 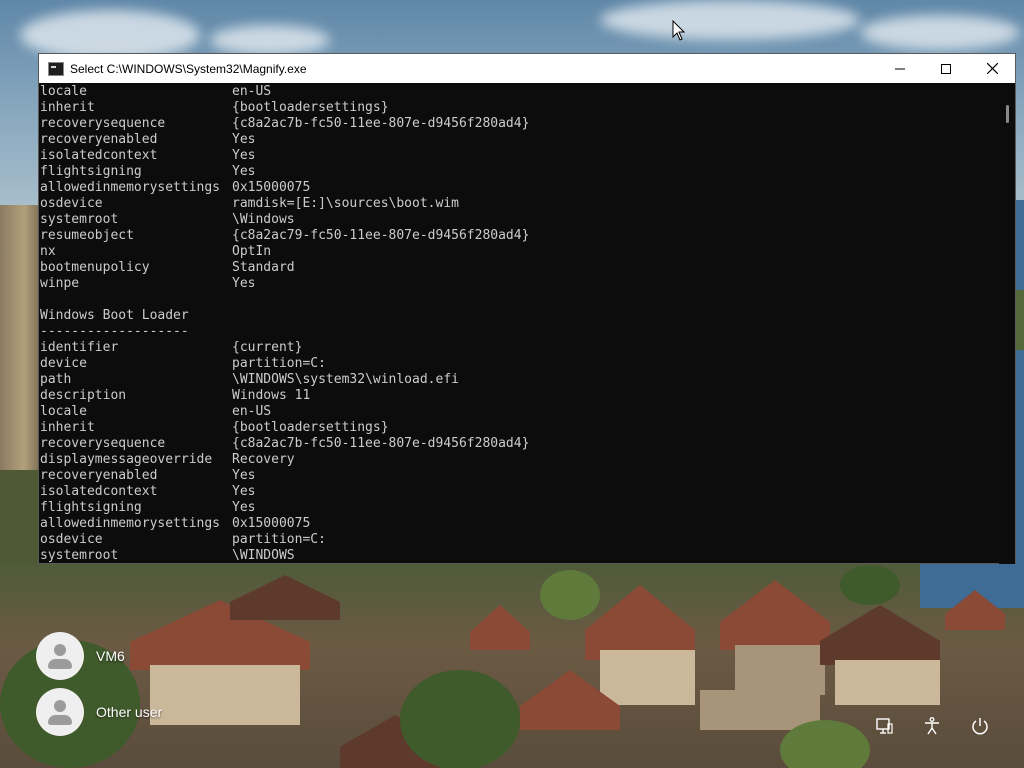 I want to click on tree, so click(x=870, y=585).